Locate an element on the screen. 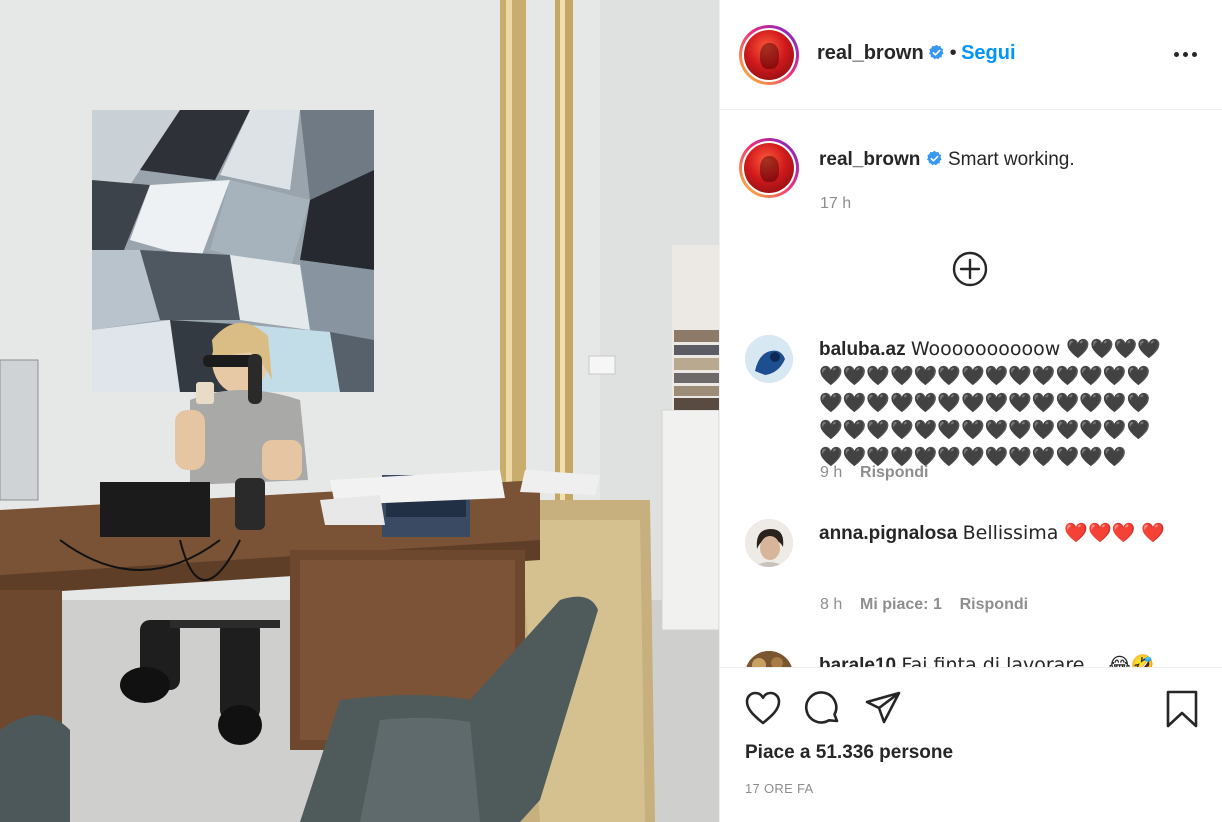 The width and height of the screenshot is (1222, 822). comment-meta: 8 h Mi piace: 1 Rispondi is located at coordinates (924, 605).